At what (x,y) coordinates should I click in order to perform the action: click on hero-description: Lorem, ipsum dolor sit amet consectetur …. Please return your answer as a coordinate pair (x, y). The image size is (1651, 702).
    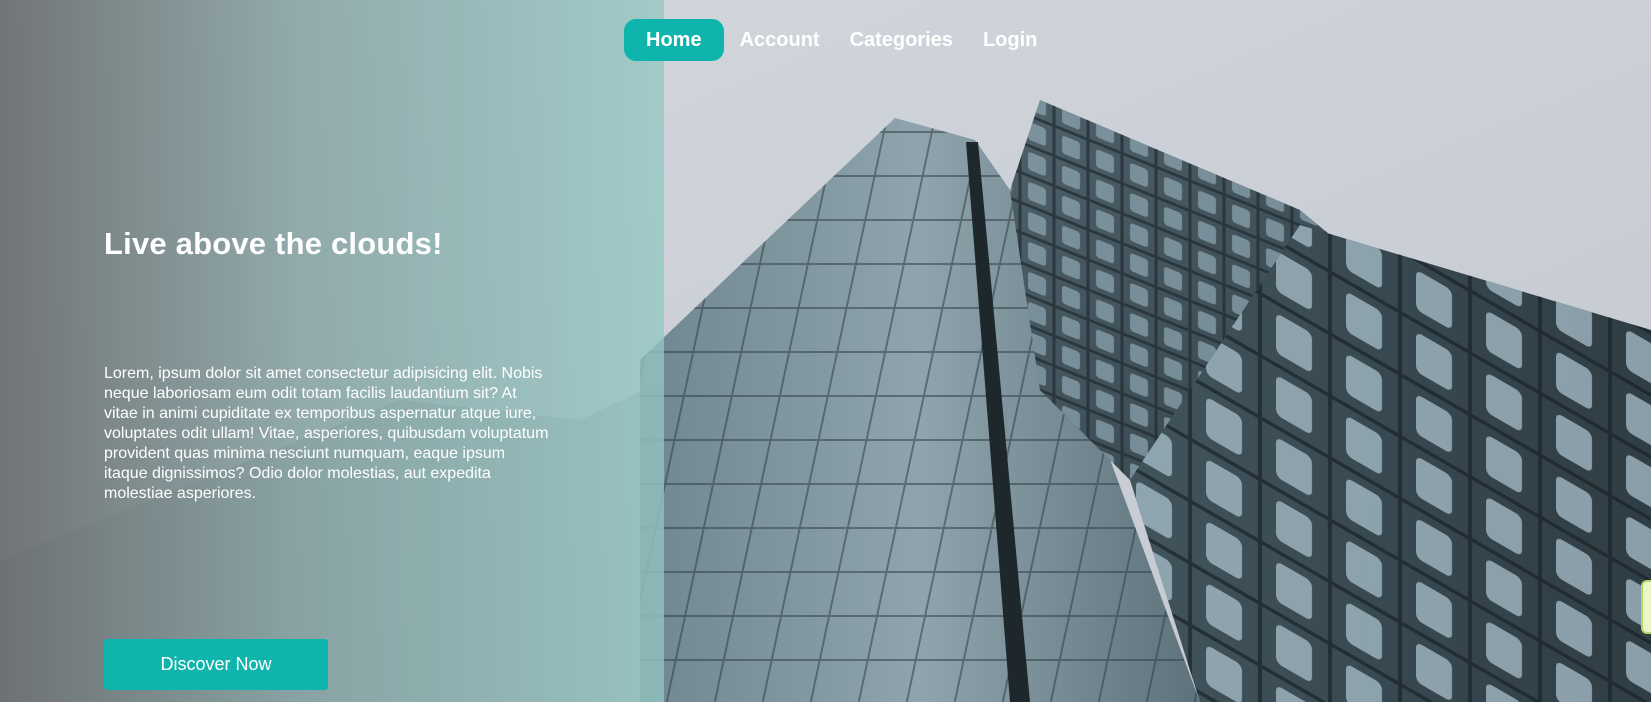
    Looking at the image, I should click on (326, 433).